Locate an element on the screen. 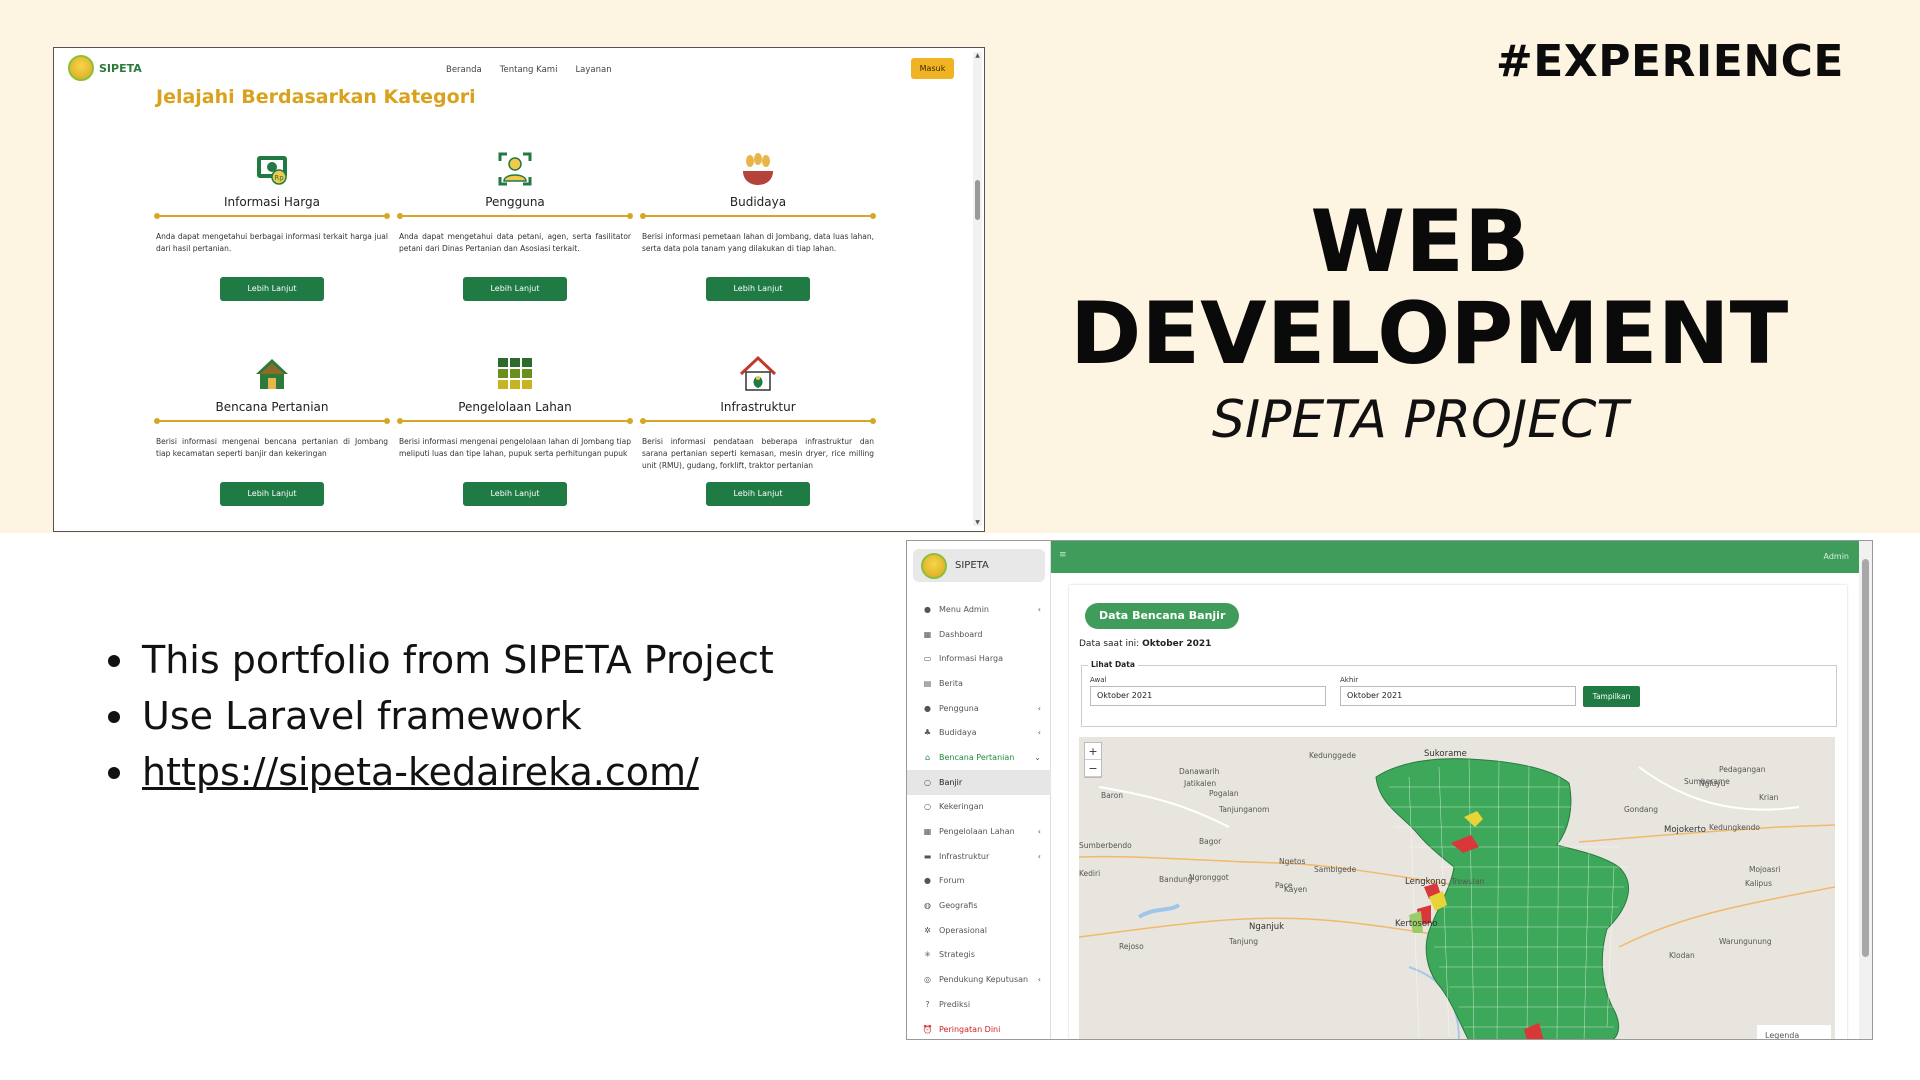  sidebar-item-infrastruktur: ▬ Infrastruktur ‹ is located at coordinates (979, 856).